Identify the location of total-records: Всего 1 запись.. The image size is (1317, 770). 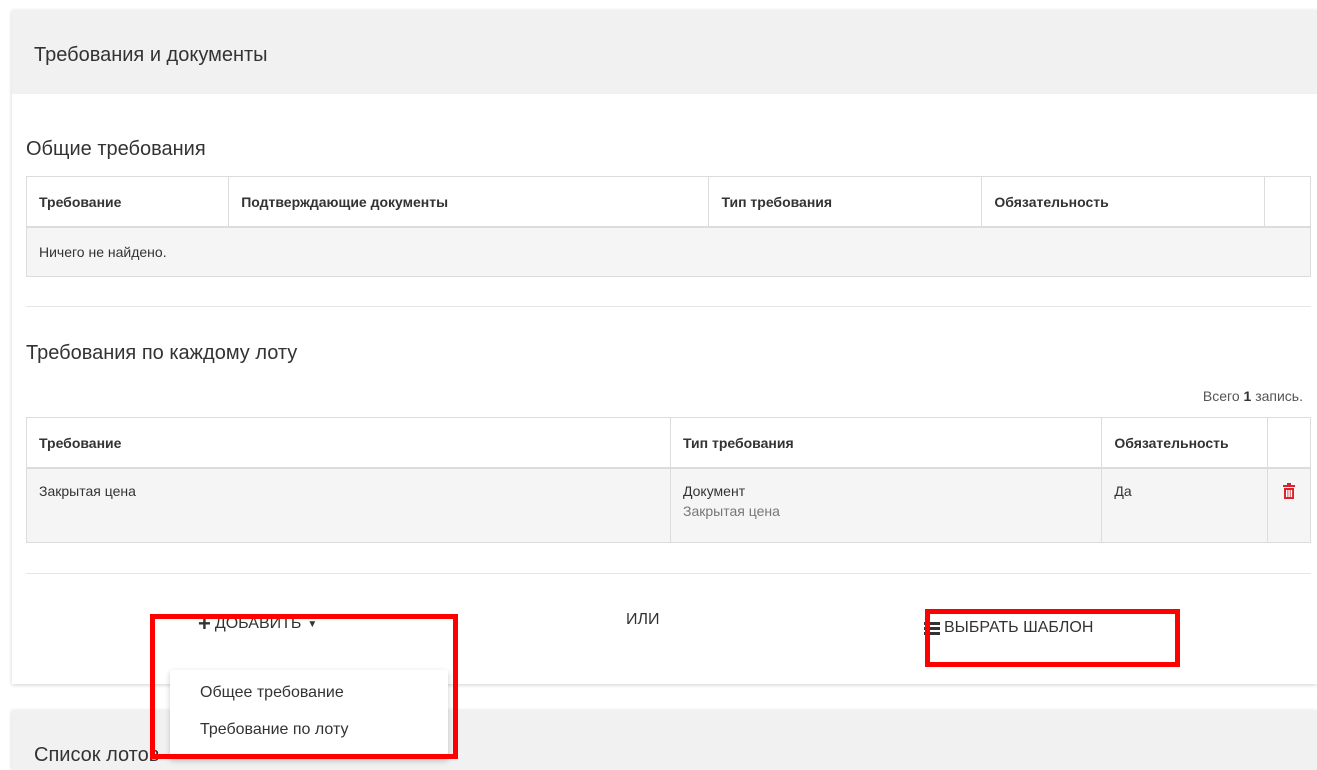
(1252, 396).